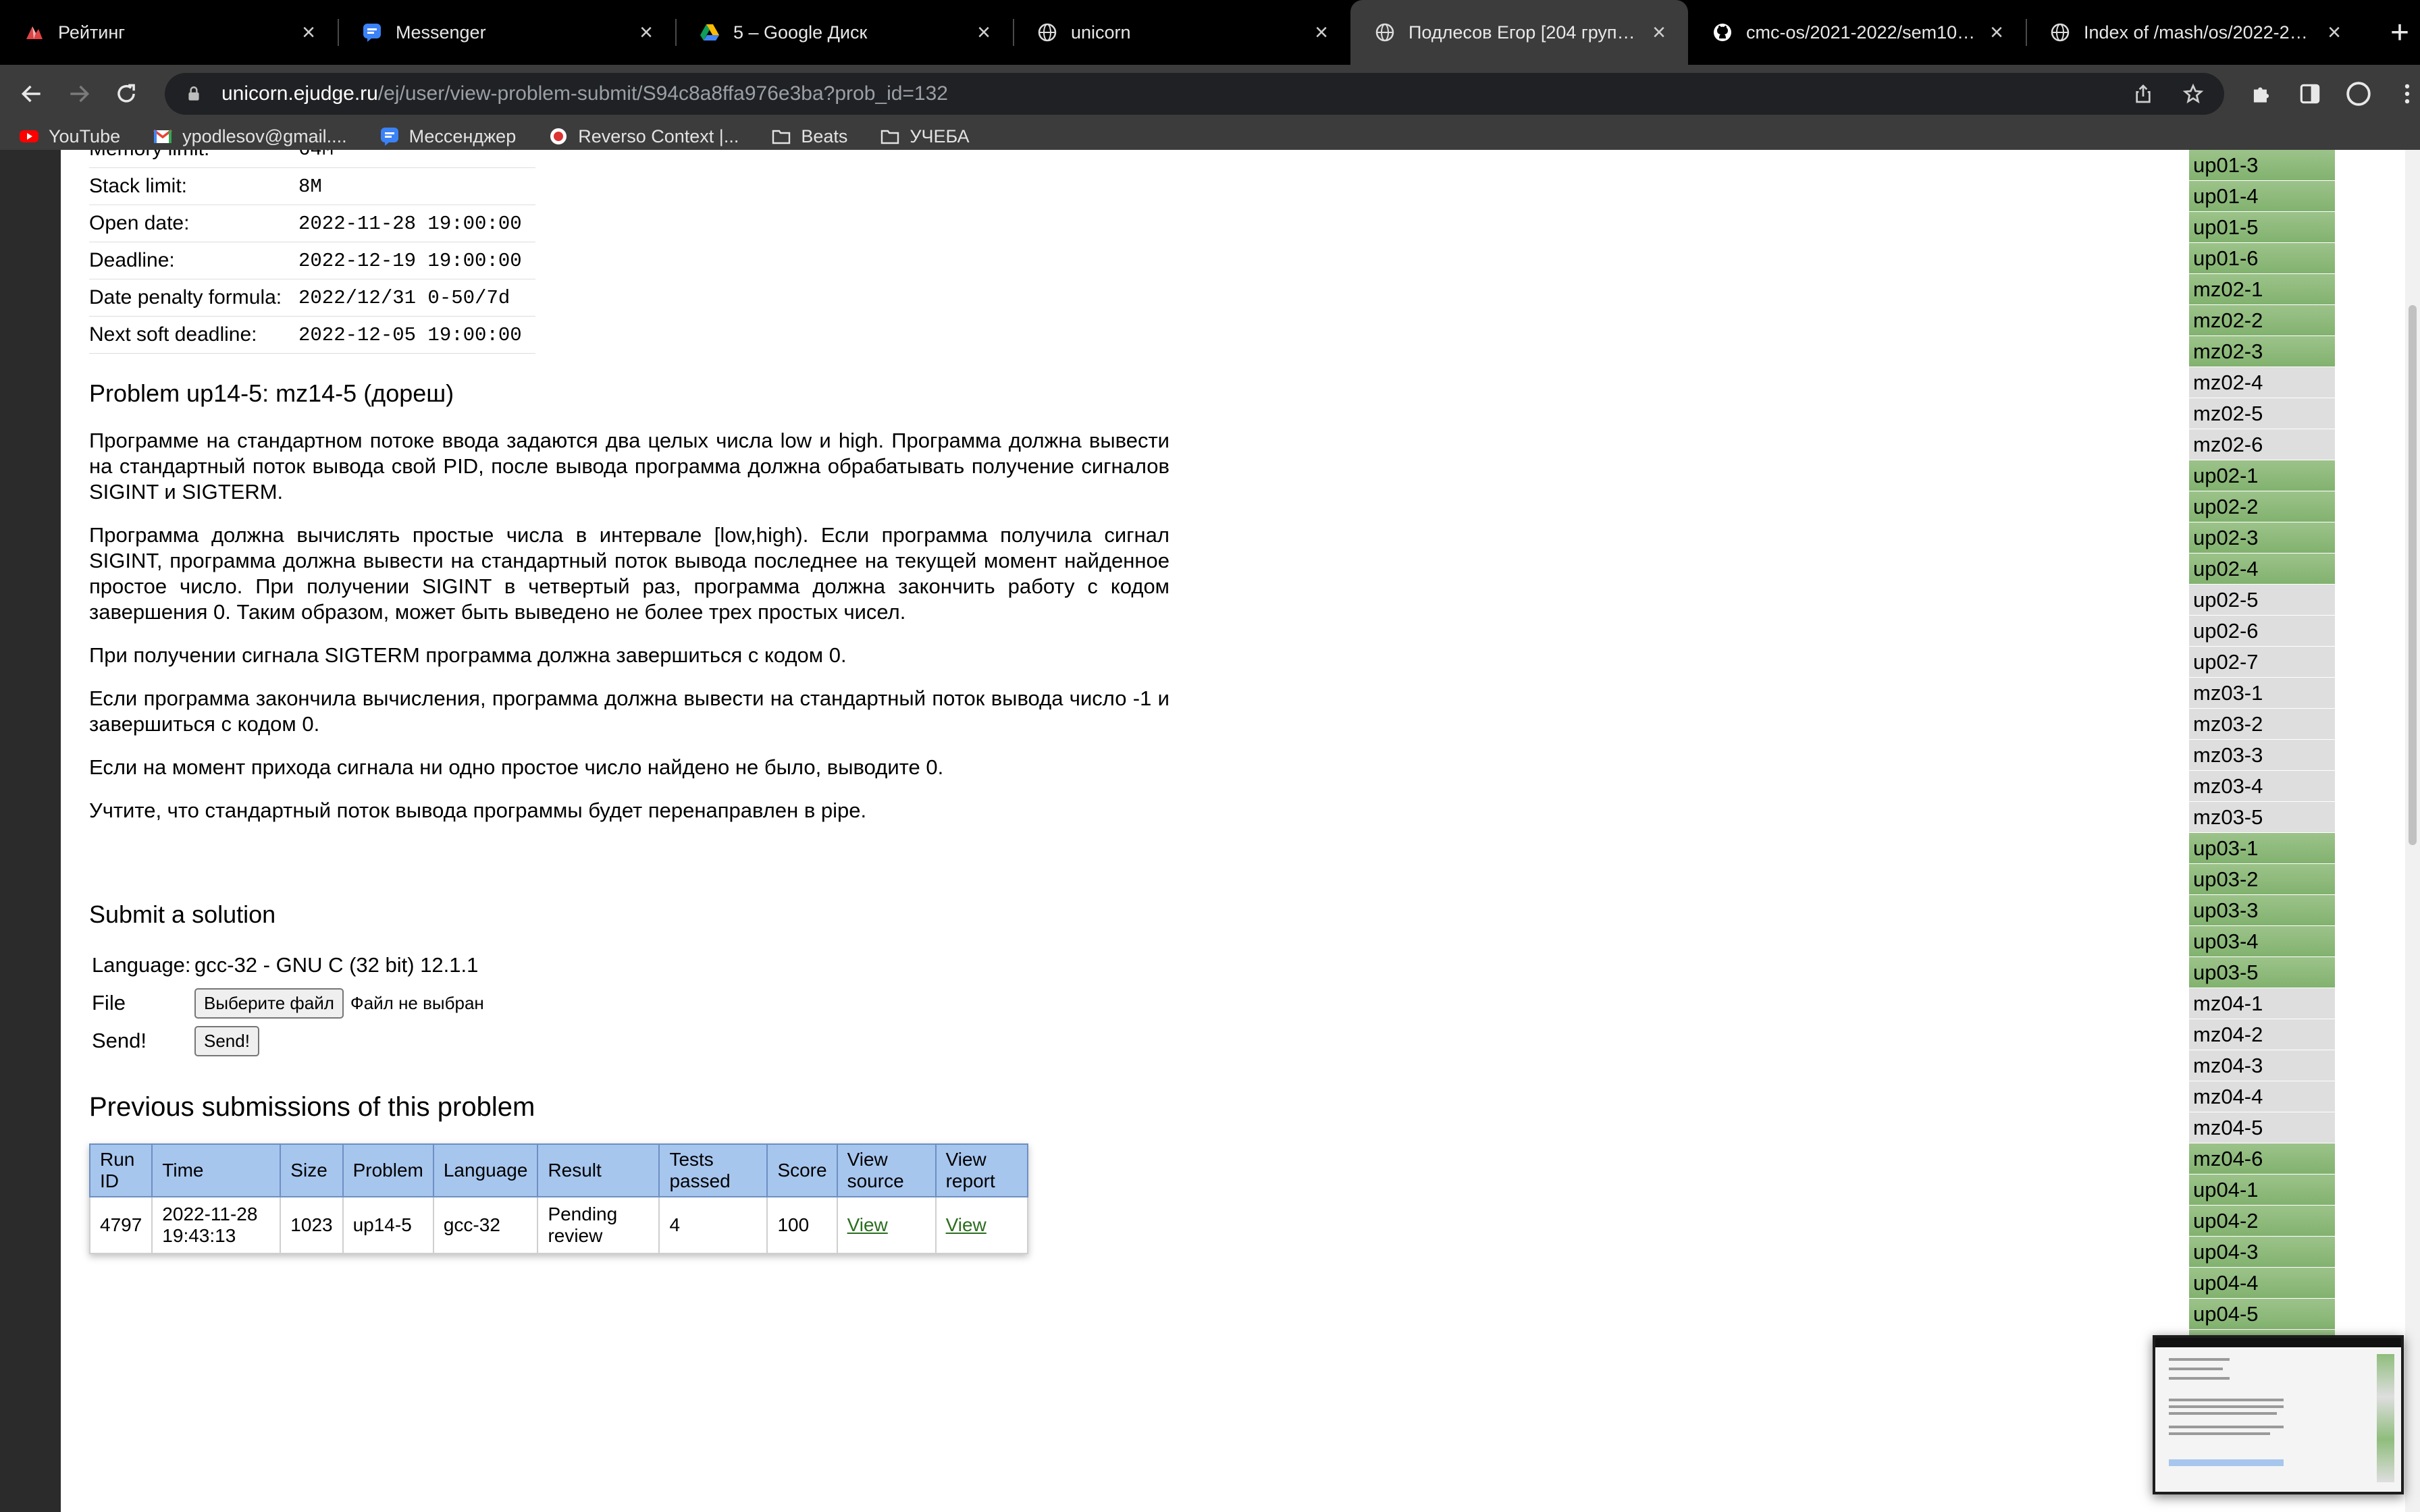 The height and width of the screenshot is (1512, 2420). What do you see at coordinates (506, 32) in the screenshot?
I see `tab-messenger: Messenger ×` at bounding box center [506, 32].